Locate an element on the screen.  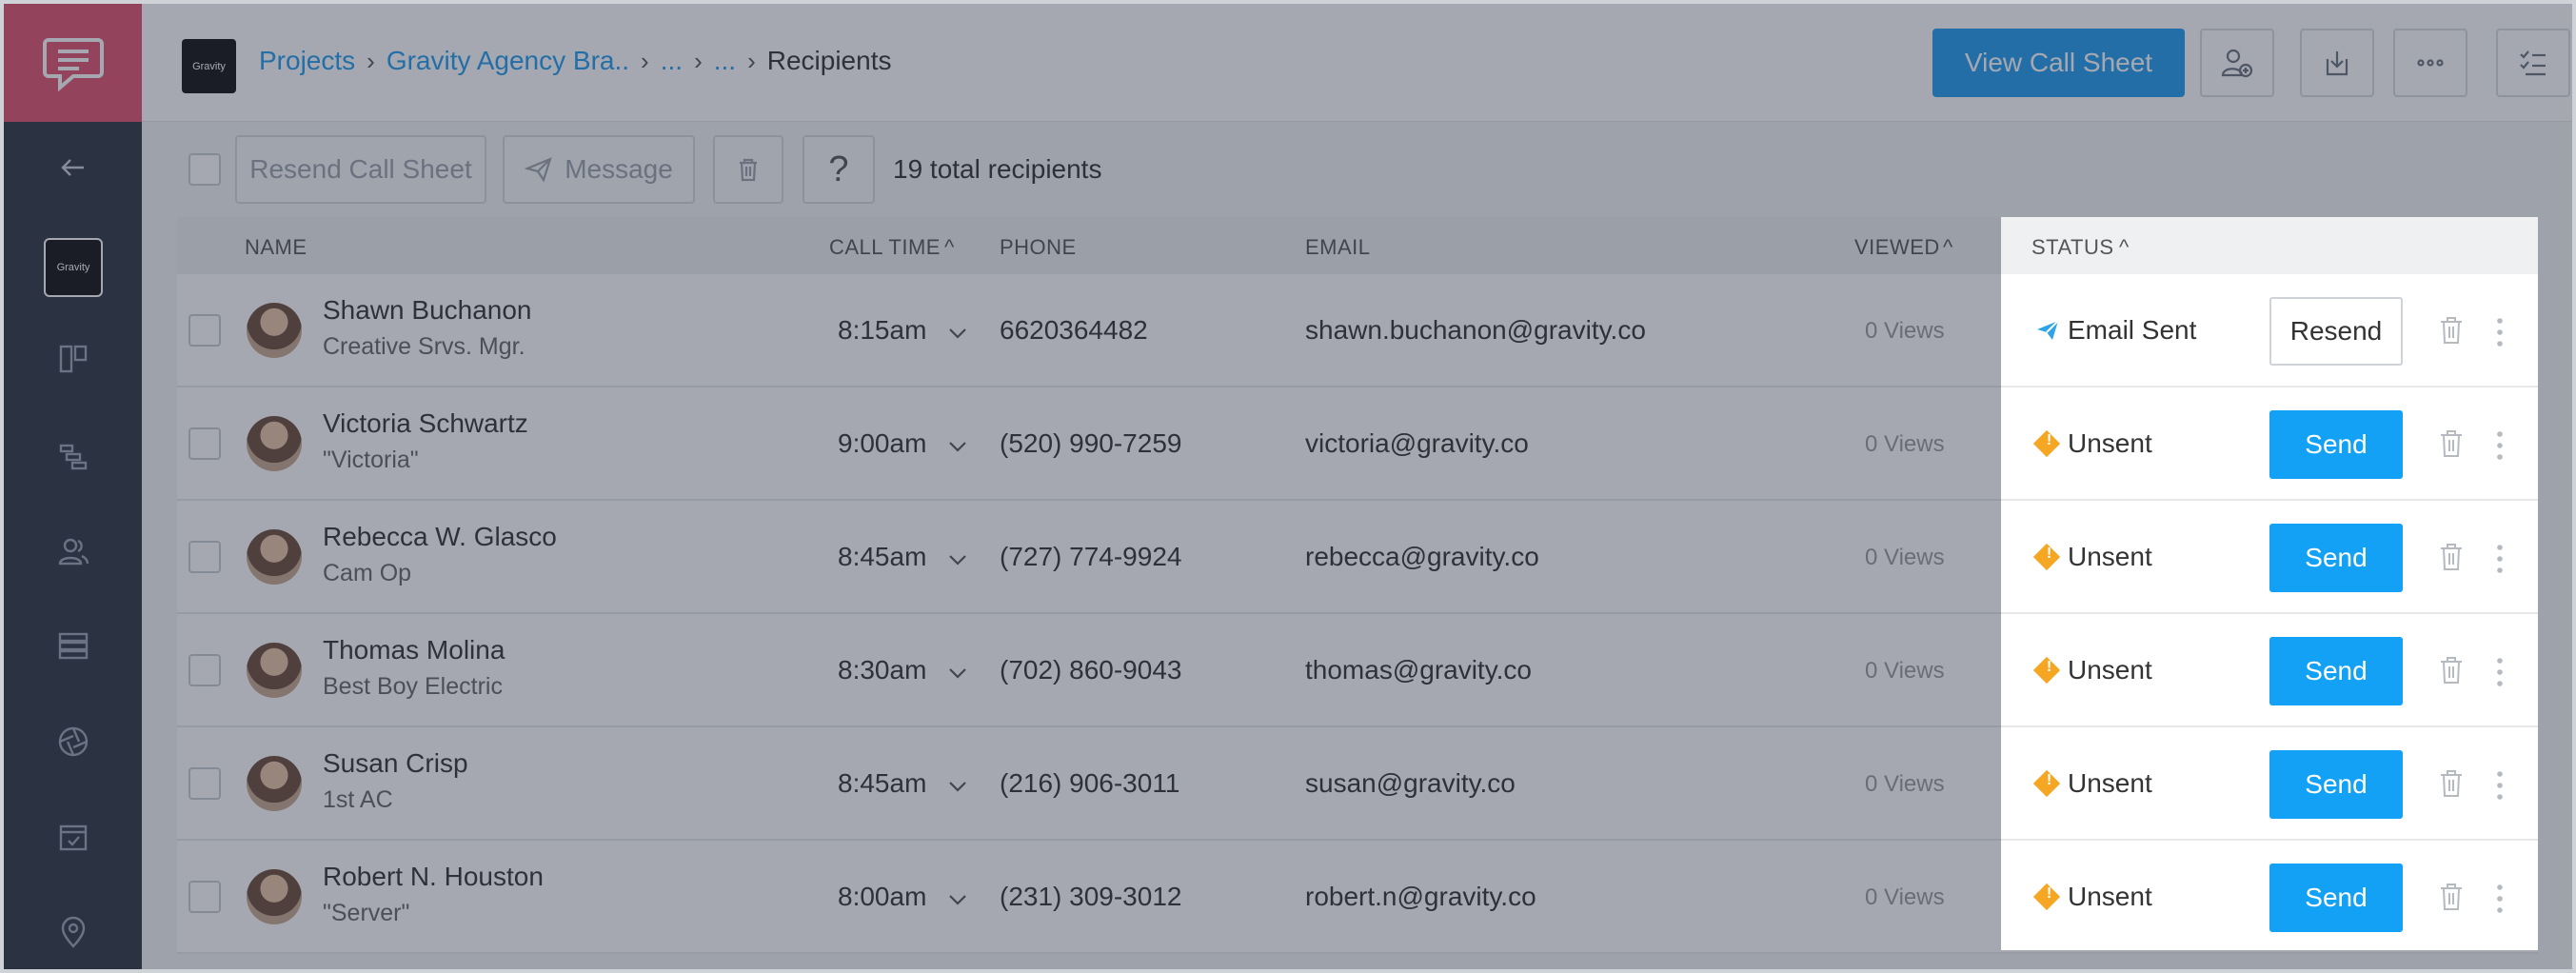
more-options-button is located at coordinates (2430, 63).